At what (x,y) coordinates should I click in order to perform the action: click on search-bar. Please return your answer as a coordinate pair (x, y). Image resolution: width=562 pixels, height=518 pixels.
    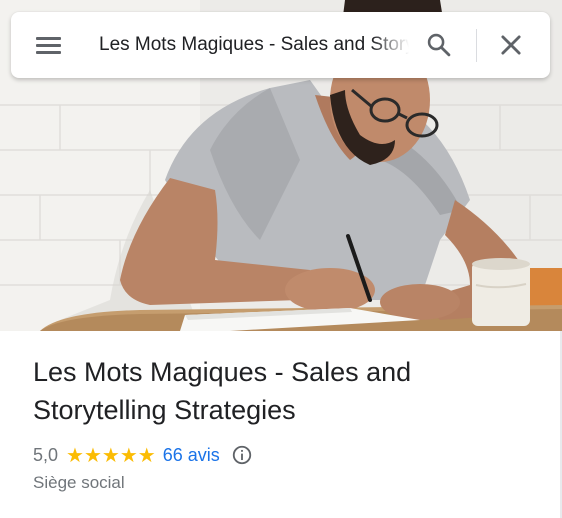
    Looking at the image, I should click on (280, 45).